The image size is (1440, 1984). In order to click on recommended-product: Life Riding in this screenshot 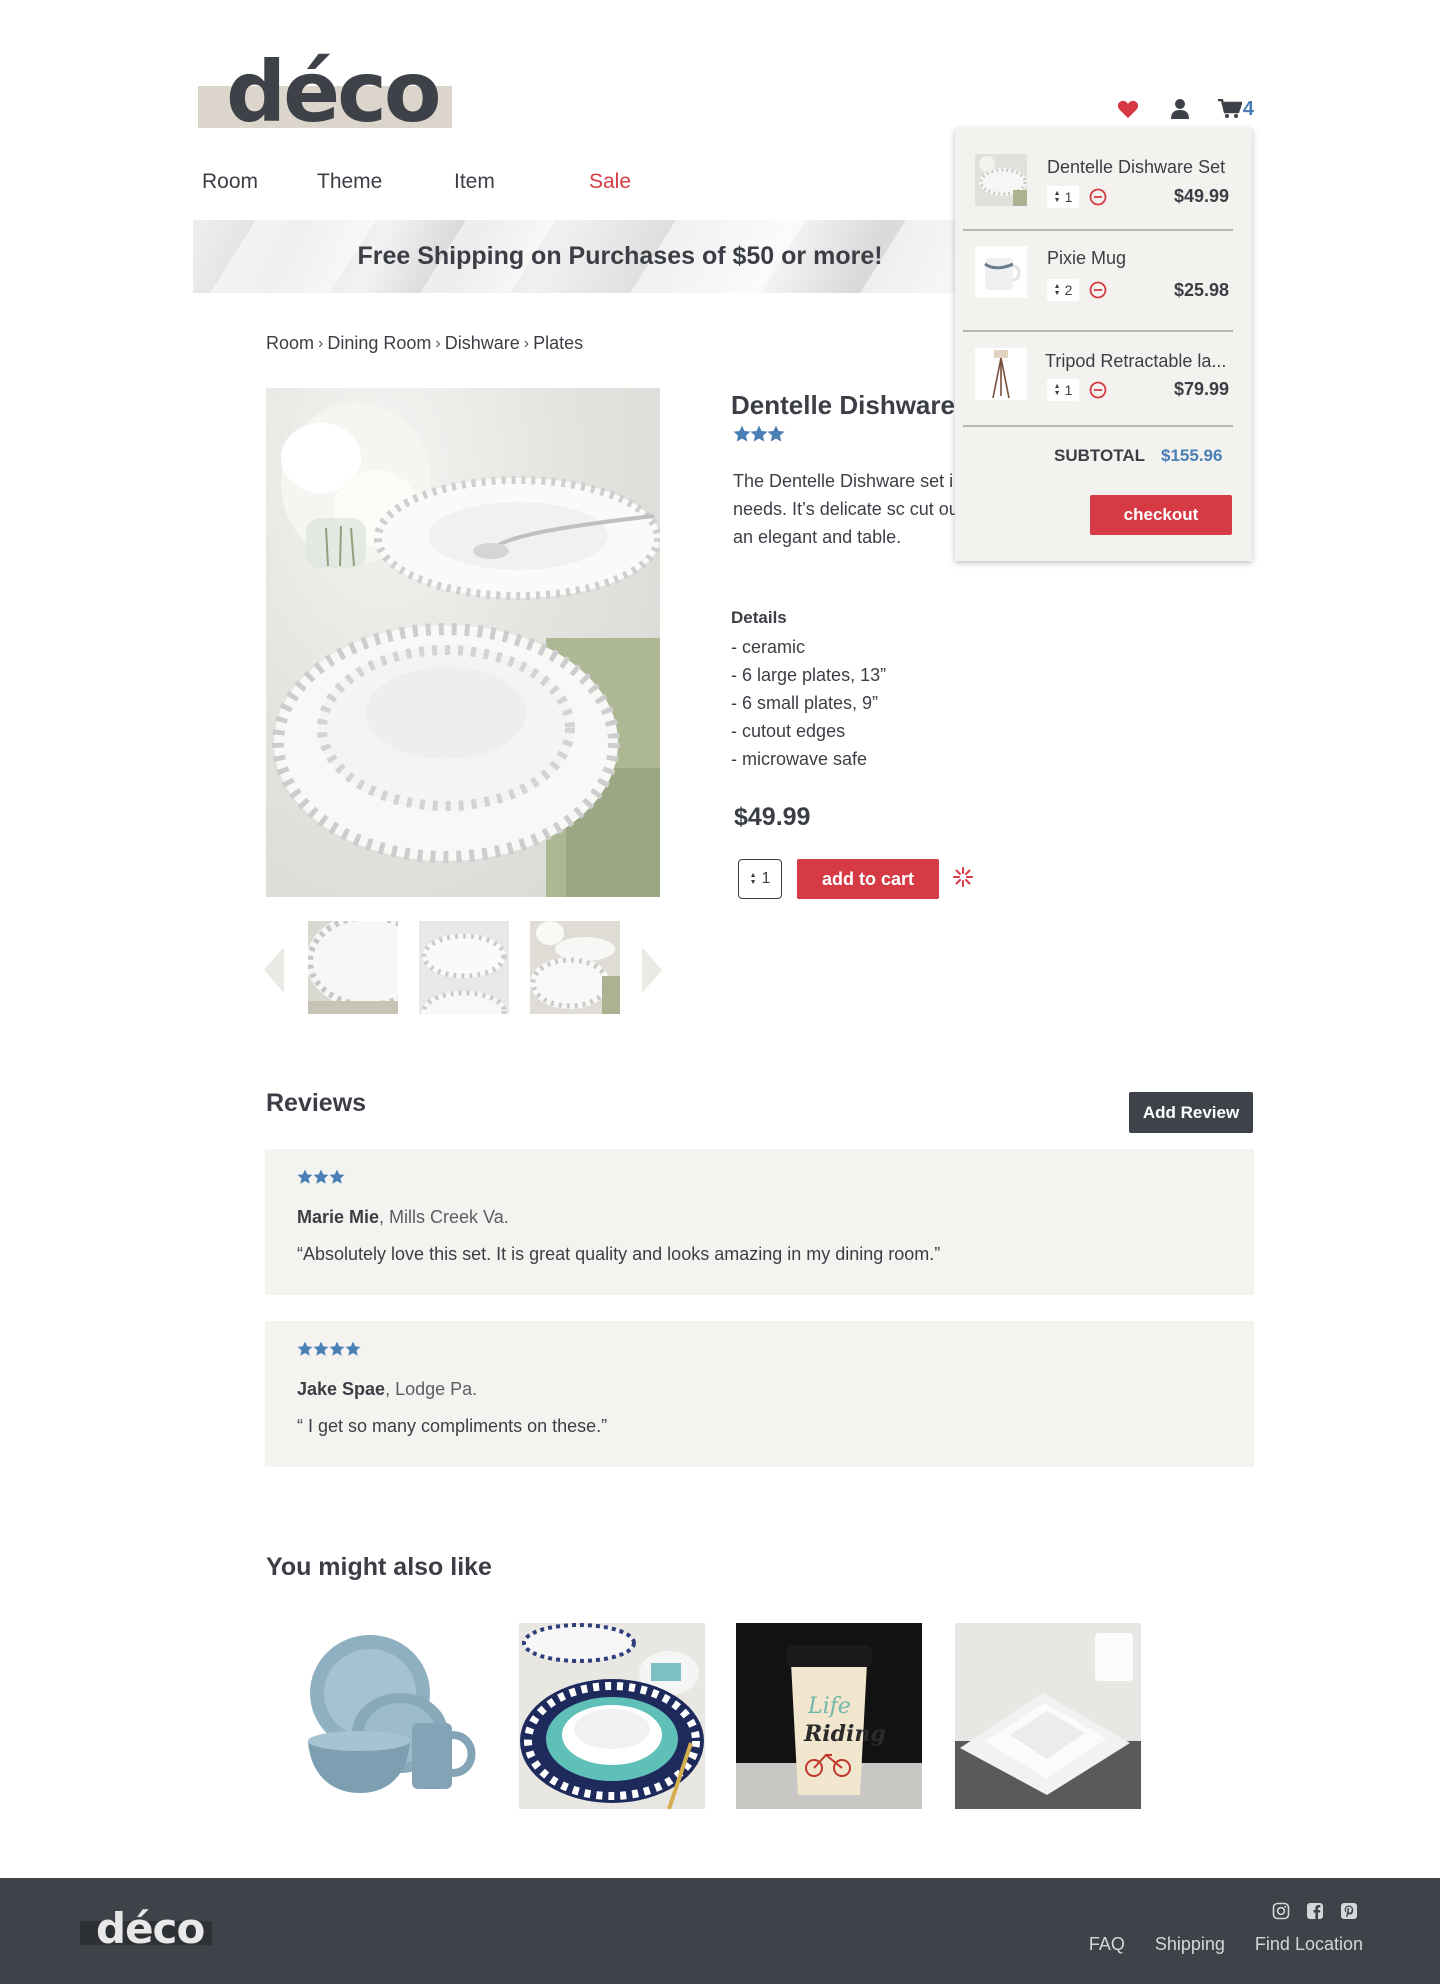, I will do `click(829, 1716)`.